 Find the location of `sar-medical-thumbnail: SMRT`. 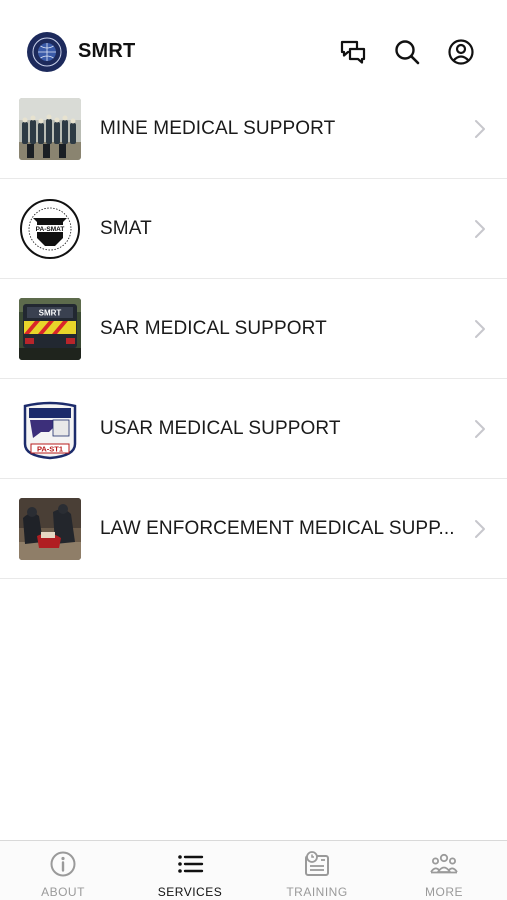

sar-medical-thumbnail: SMRT is located at coordinates (50, 329).